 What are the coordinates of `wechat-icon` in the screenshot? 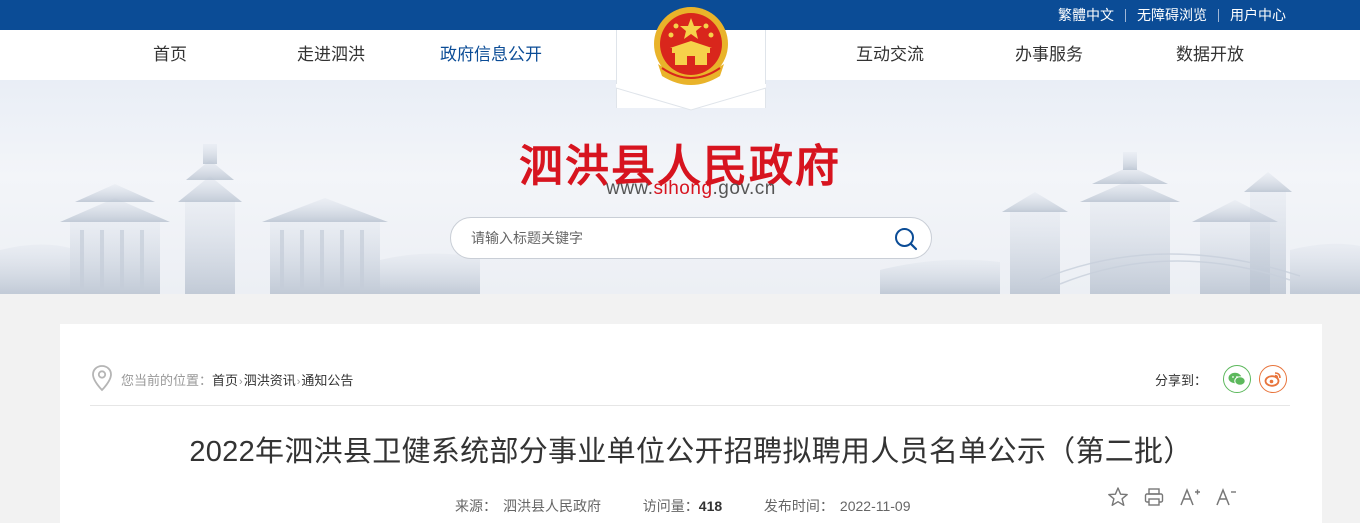 It's located at (1237, 379).